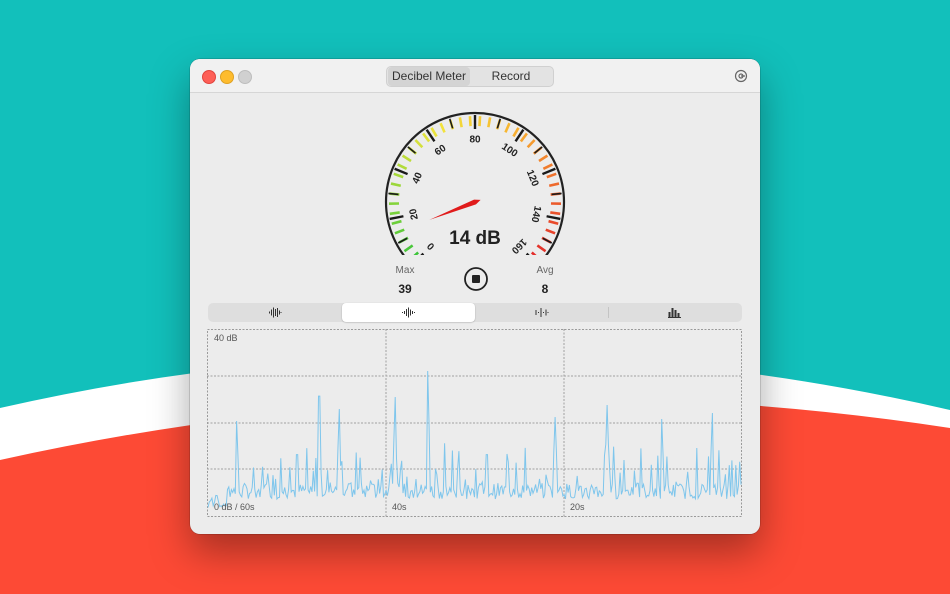  What do you see at coordinates (226, 338) in the screenshot?
I see `graph-top-label: 40 dB` at bounding box center [226, 338].